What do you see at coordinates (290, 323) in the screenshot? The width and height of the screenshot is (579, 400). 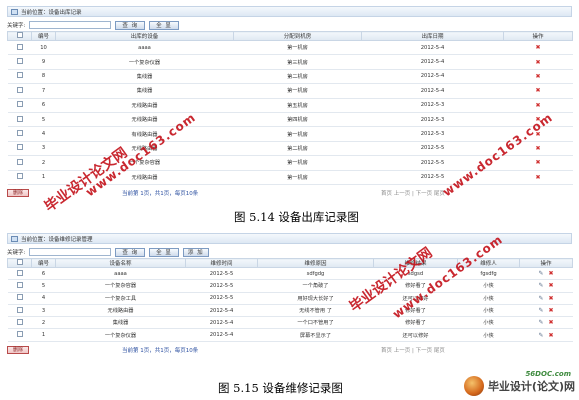 I see `table-row: 2 集线器 2012-5-4 一个口不管用了 修好看了 小侠 ✎ ✖` at bounding box center [290, 323].